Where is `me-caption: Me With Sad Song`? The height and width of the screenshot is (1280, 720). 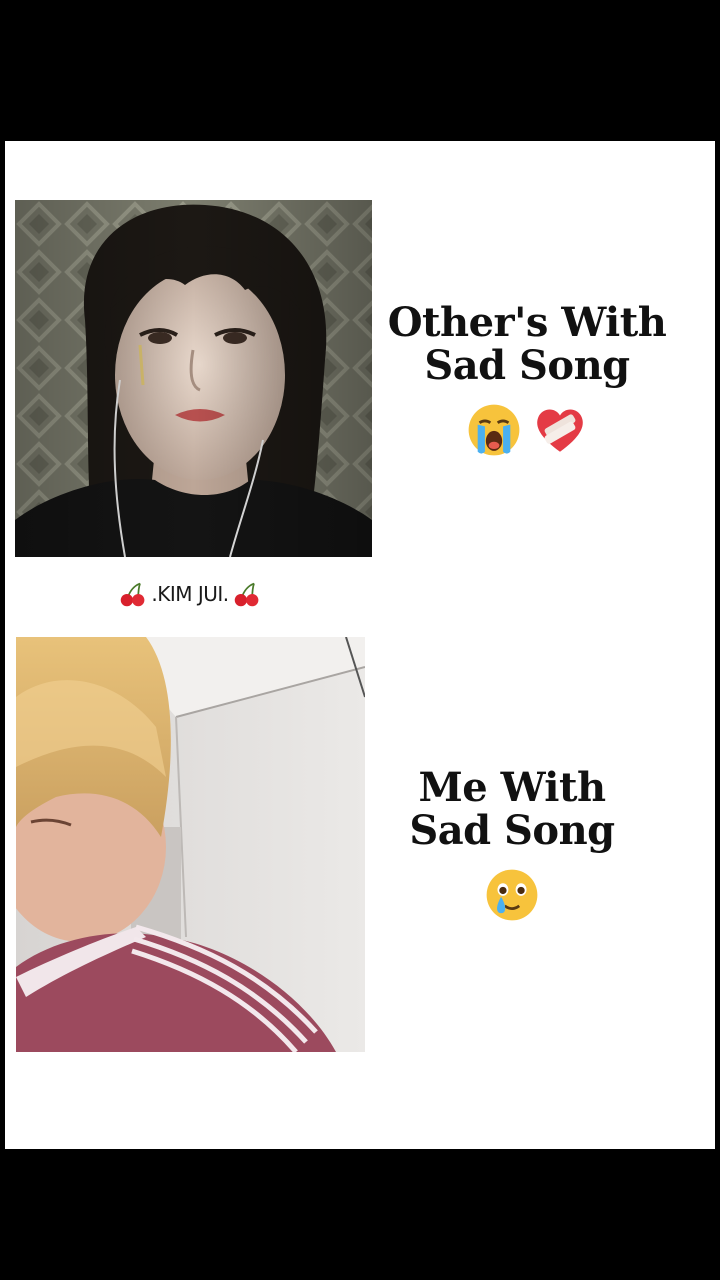
me-caption: Me With Sad Song is located at coordinates (512, 845).